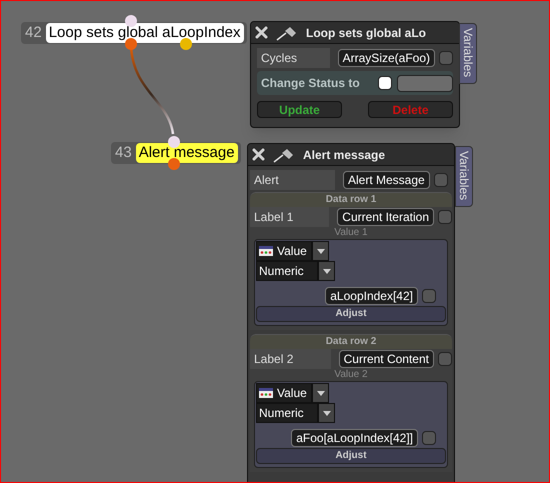 Image resolution: width=550 pixels, height=483 pixels. What do you see at coordinates (386, 180) in the screenshot?
I see `text-field: Alert Message` at bounding box center [386, 180].